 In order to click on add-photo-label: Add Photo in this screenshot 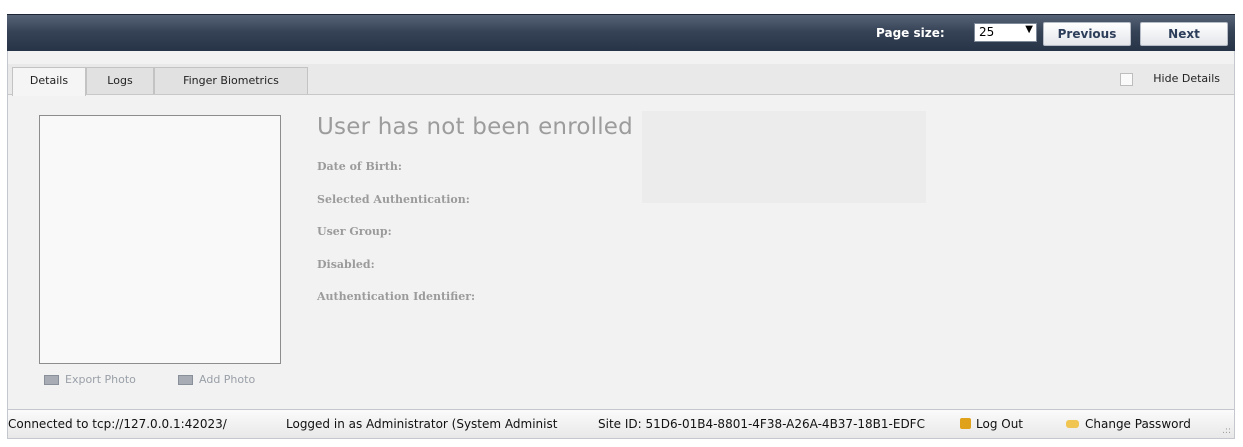, I will do `click(227, 379)`.